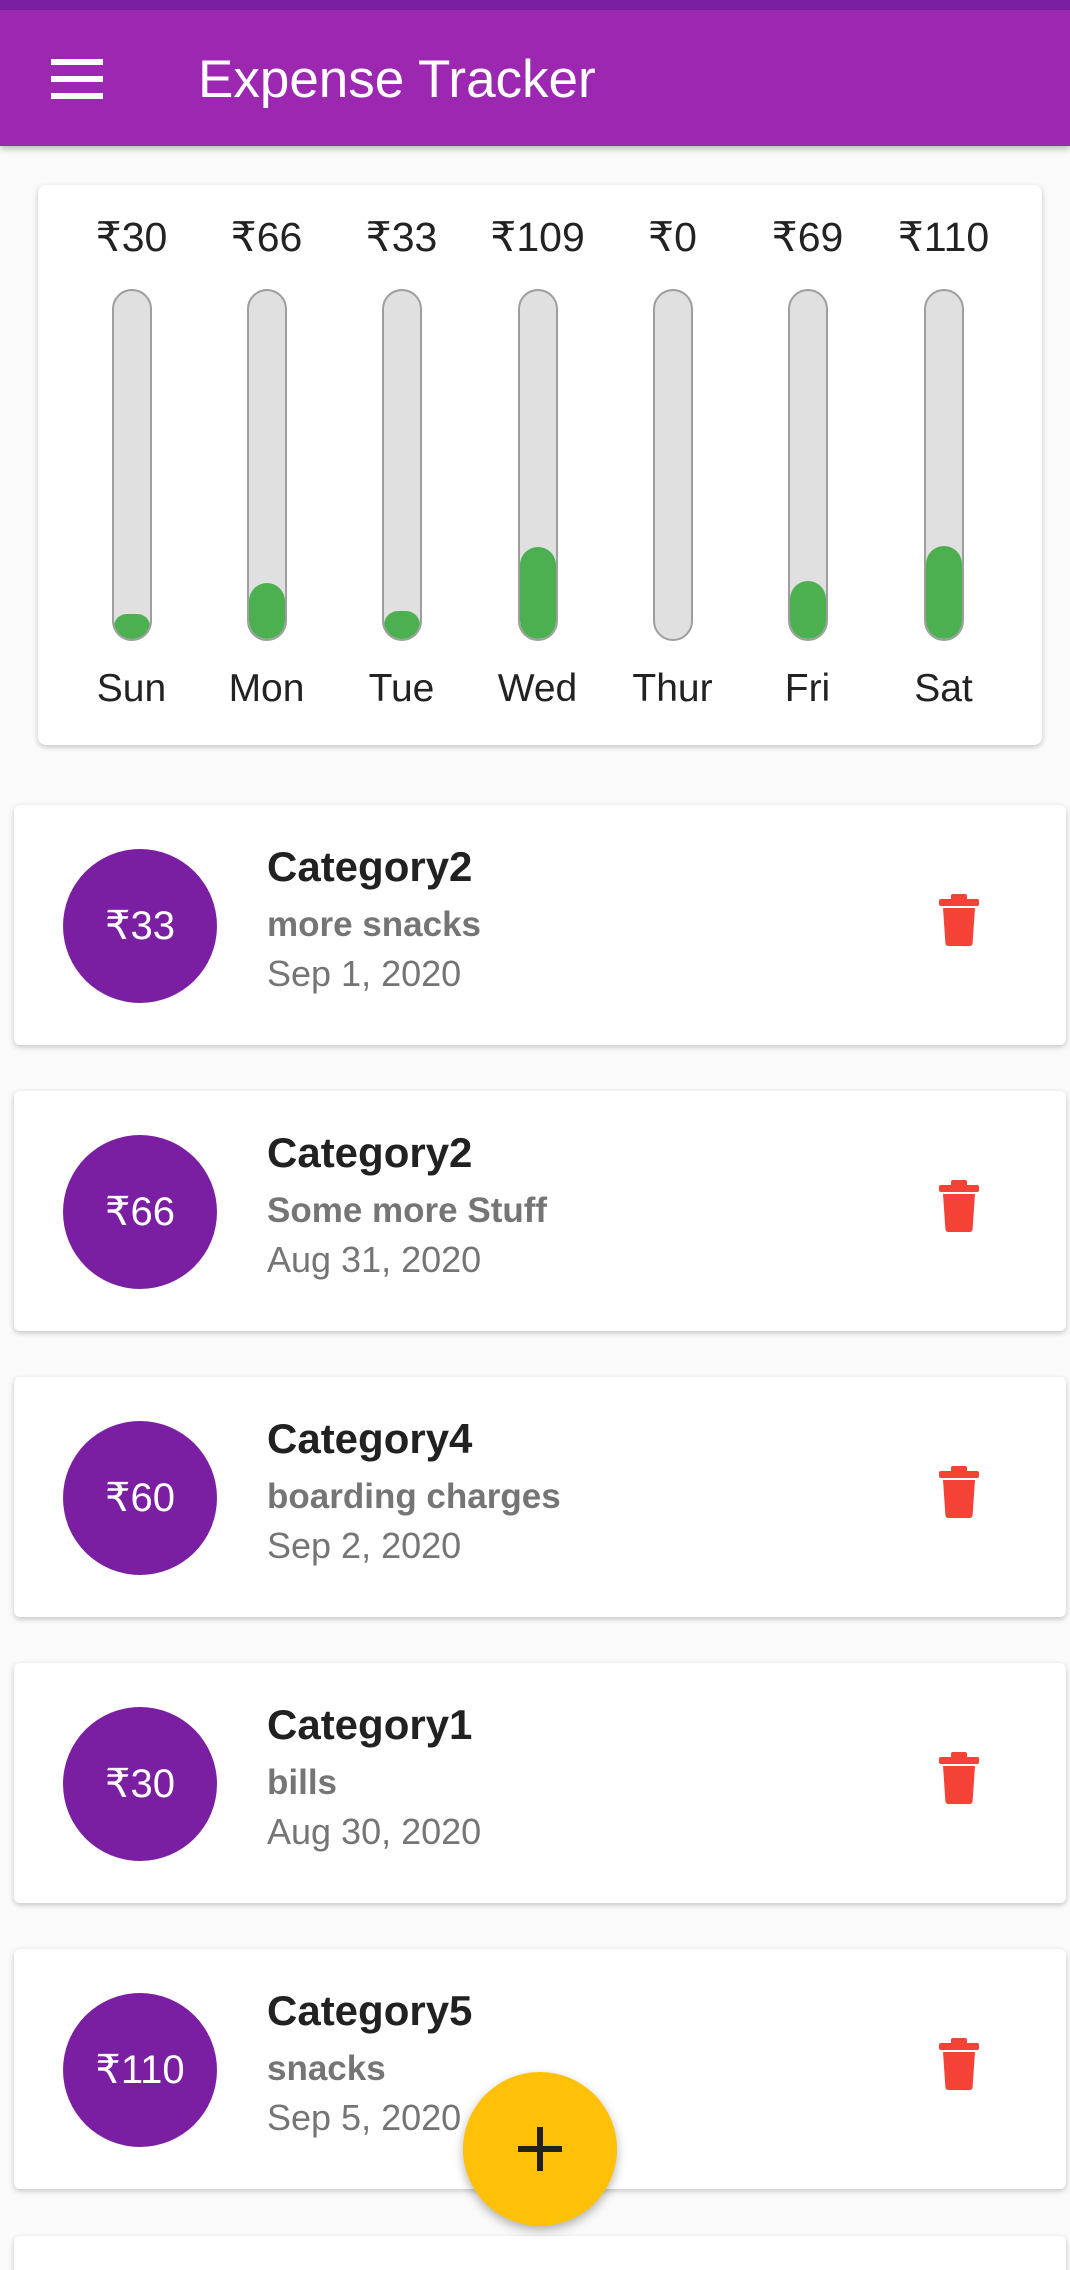 This screenshot has width=1070, height=2270. I want to click on chart-bar-mon: ₹66 Mon, so click(266, 465).